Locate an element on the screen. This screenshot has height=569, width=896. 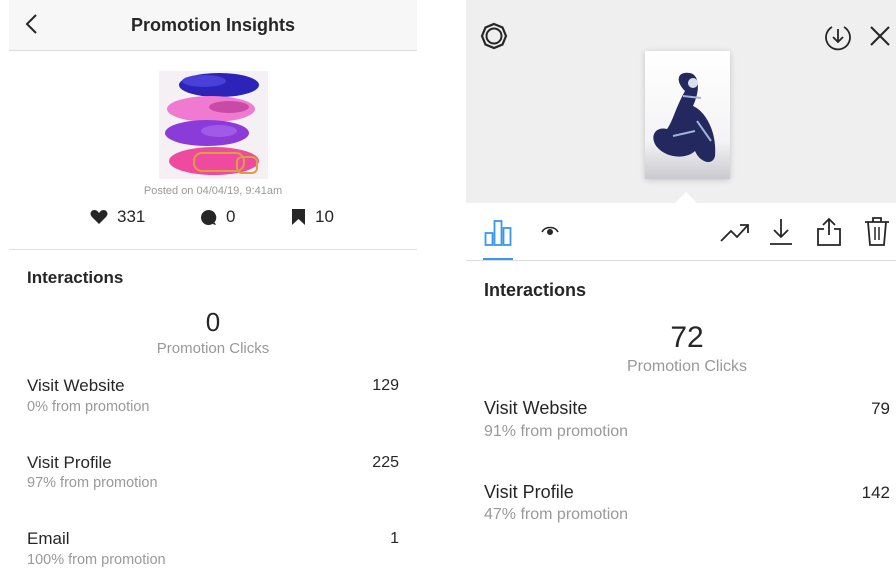
page-title: Promotion Insights is located at coordinates (213, 25).